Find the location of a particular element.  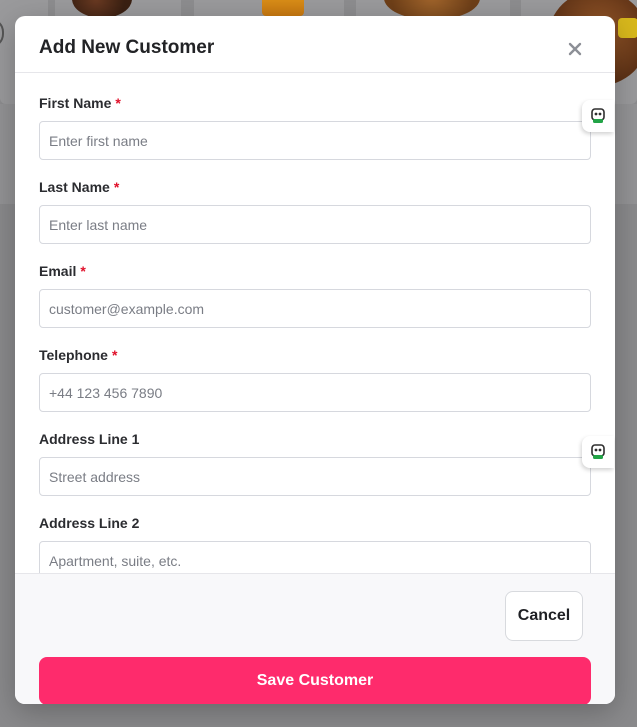

telephone-input is located at coordinates (315, 392).